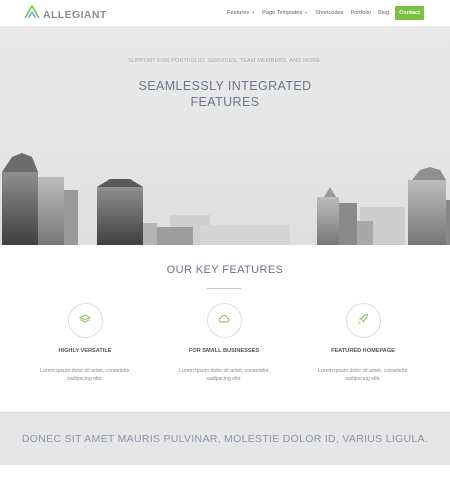 The image size is (450, 480). Describe the element at coordinates (238, 13) in the screenshot. I see `nav-item-label: Features` at that location.